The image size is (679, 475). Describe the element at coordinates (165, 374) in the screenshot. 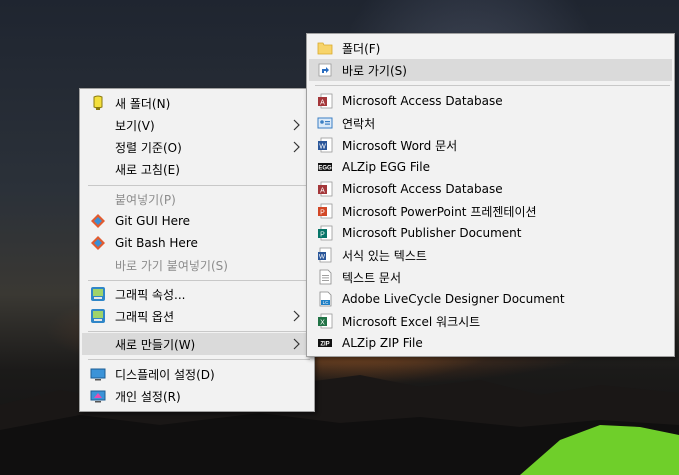

I see `menu-item-label: 디스플레이 설정(D)` at that location.